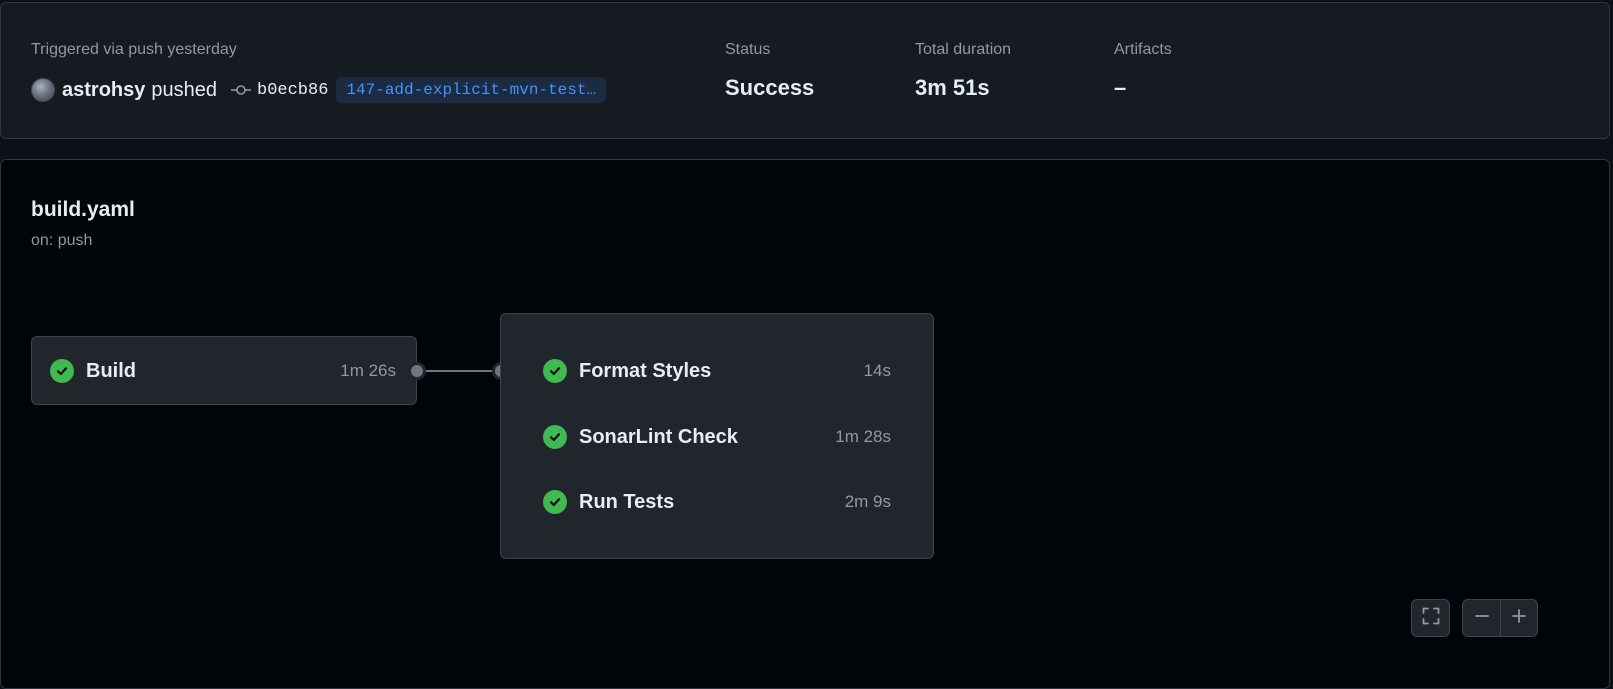 The width and height of the screenshot is (1613, 689). What do you see at coordinates (1120, 87) in the screenshot?
I see `artifacts-value: –` at bounding box center [1120, 87].